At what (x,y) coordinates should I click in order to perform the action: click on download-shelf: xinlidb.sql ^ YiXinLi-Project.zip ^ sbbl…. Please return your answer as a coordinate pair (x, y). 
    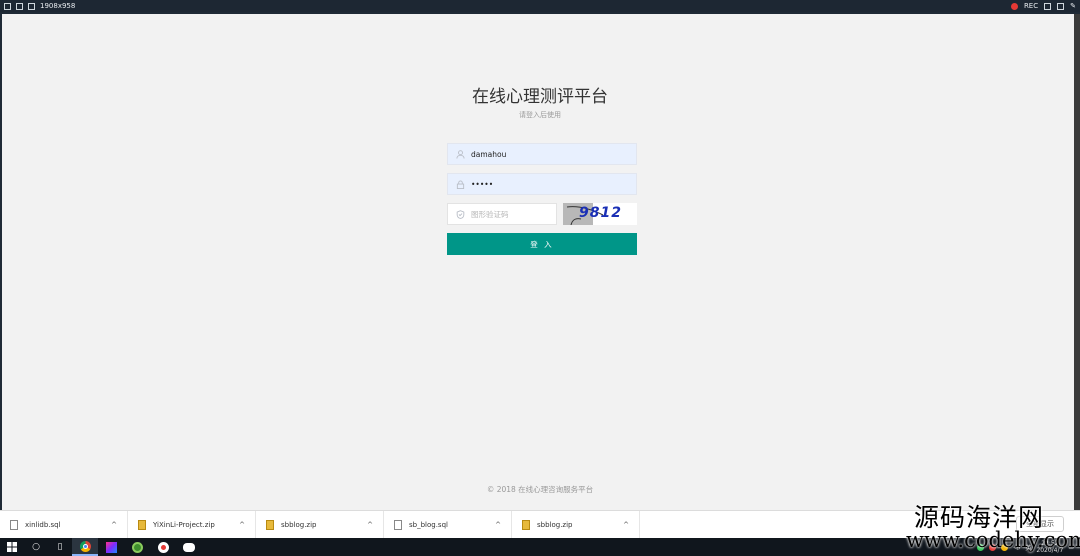
    Looking at the image, I should click on (540, 524).